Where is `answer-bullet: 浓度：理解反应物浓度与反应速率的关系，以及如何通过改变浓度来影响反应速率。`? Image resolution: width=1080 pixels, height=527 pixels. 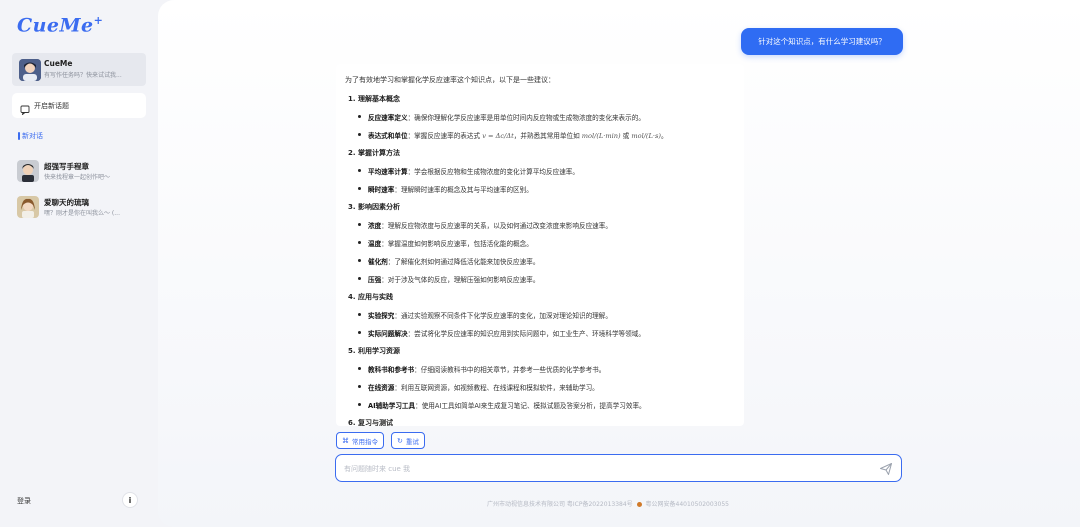
answer-bullet: 浓度：理解反应物浓度与反应速率的关系，以及如何通过改变浓度来影响反应速率。 is located at coordinates (485, 225).